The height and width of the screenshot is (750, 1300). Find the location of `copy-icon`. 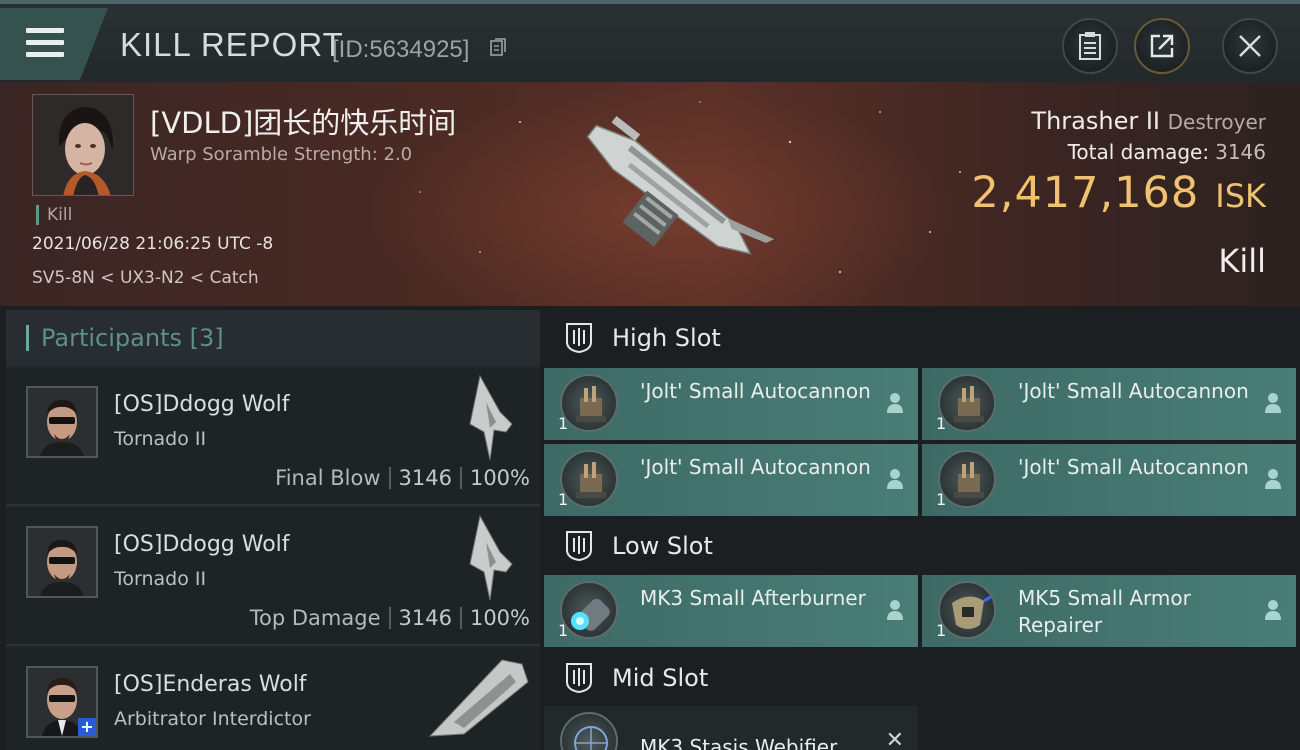

copy-icon is located at coordinates (498, 48).